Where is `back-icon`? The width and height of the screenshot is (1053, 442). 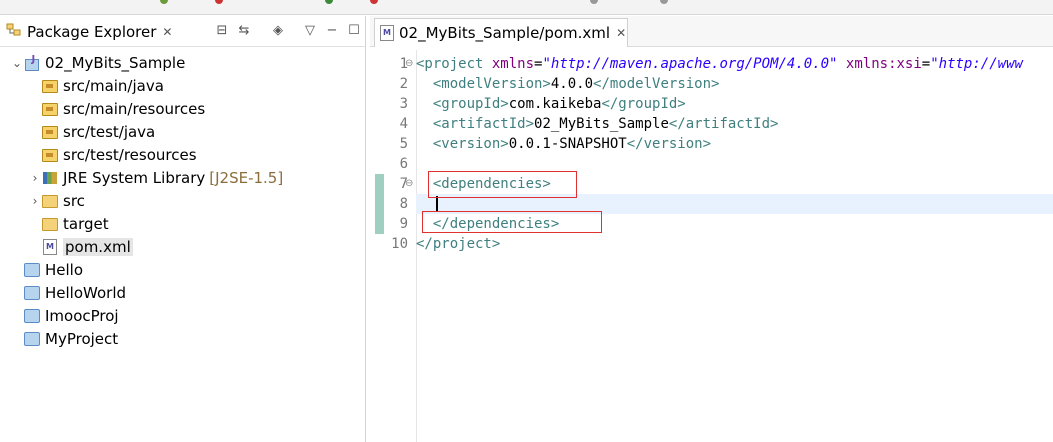 back-icon is located at coordinates (664, 2).